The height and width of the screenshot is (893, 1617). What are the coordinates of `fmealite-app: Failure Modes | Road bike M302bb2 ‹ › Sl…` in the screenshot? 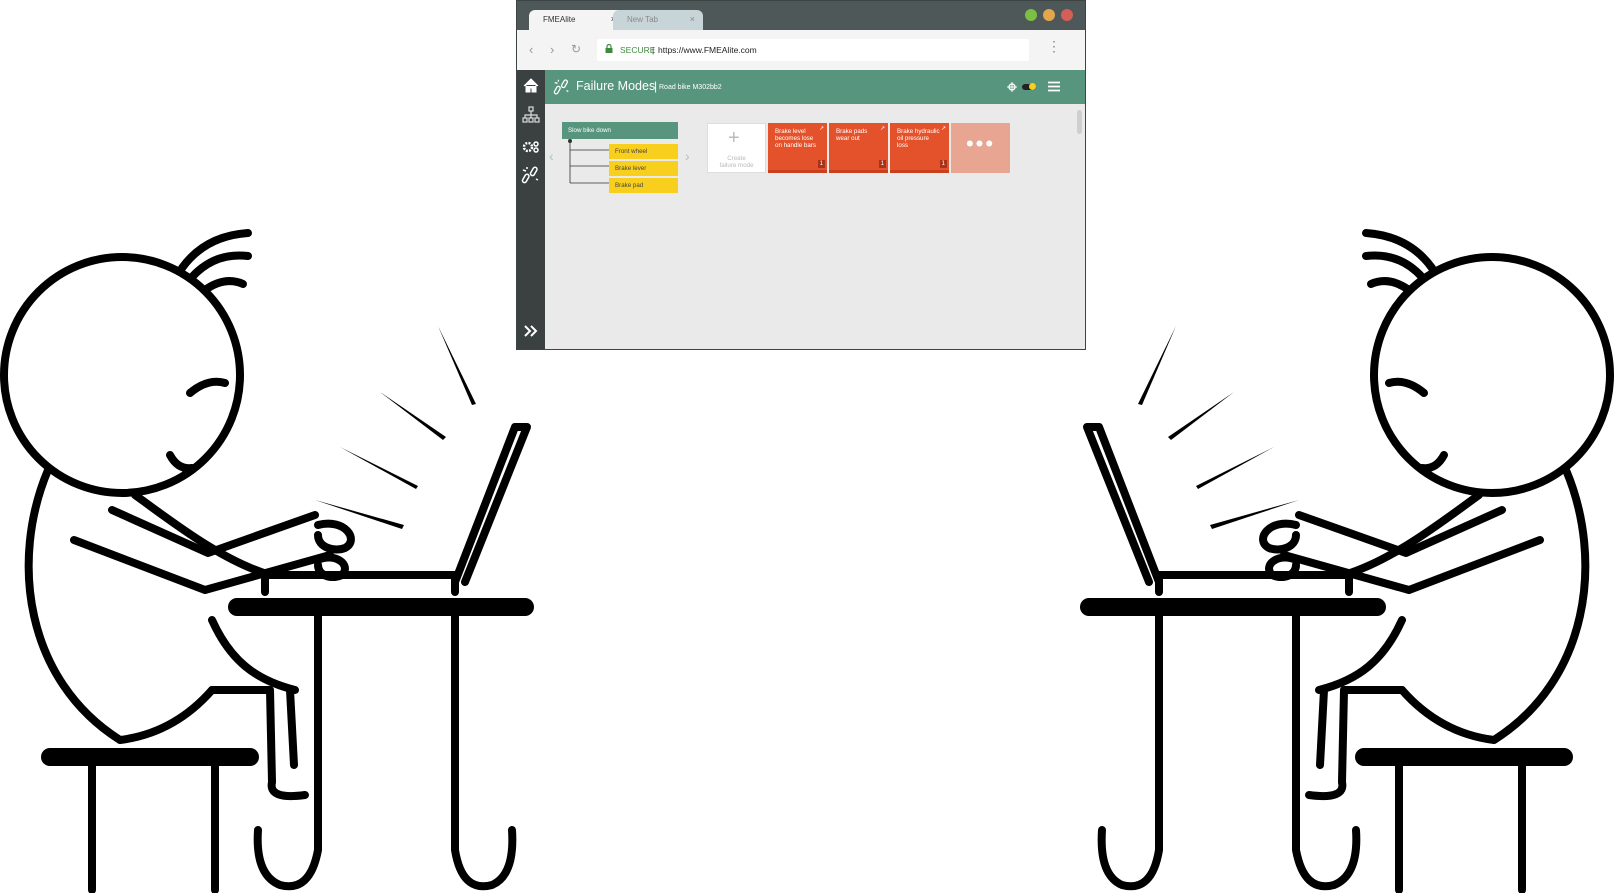 It's located at (801, 209).